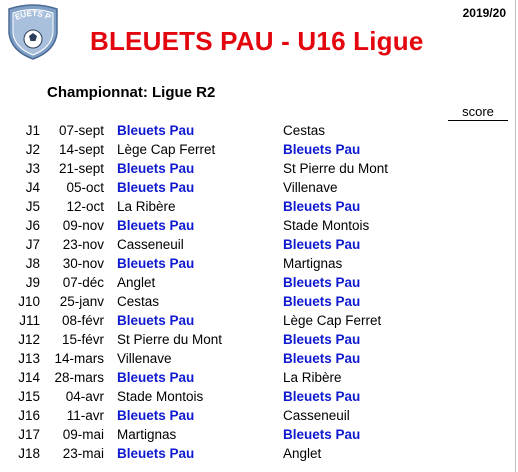 The height and width of the screenshot is (472, 518). Describe the element at coordinates (259, 149) in the screenshot. I see `fixture-row: J2 14-sept Lège Cap Ferret Bleuets Pau` at that location.